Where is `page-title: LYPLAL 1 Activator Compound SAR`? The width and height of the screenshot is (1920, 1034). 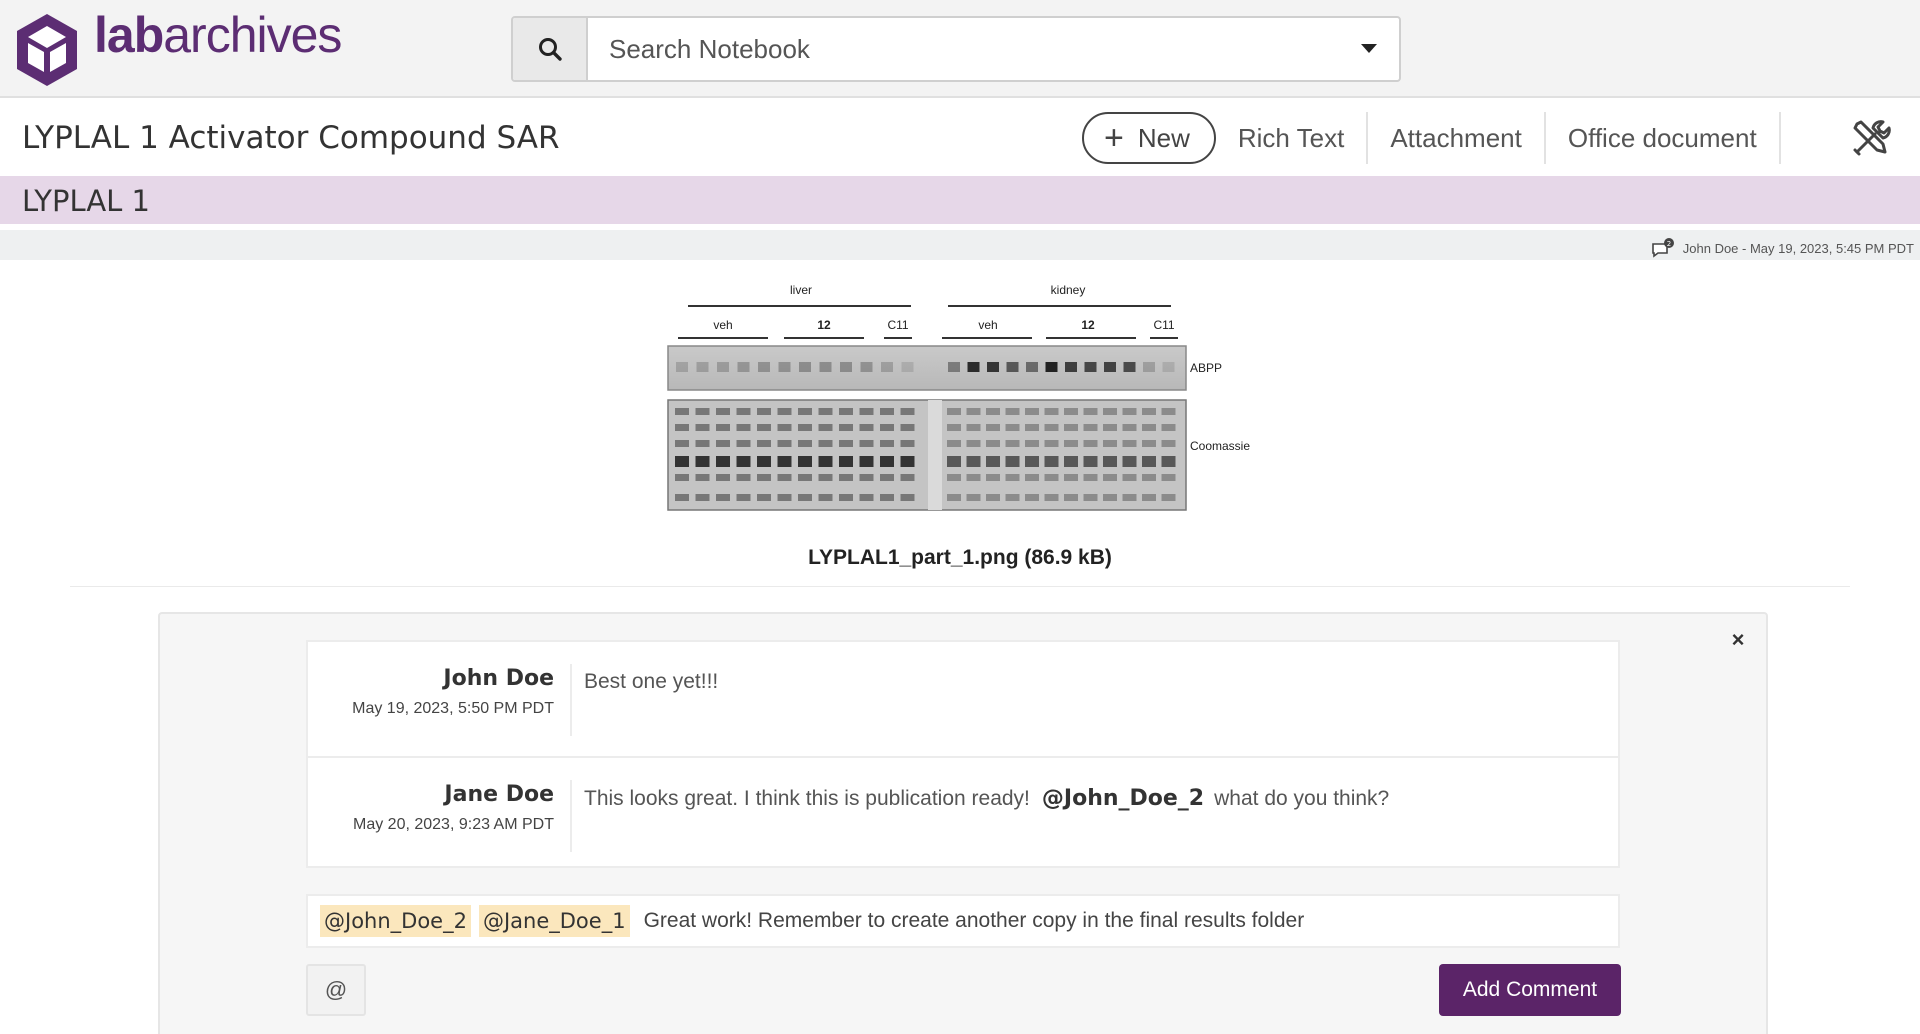
page-title: LYPLAL 1 Activator Compound SAR is located at coordinates (291, 138).